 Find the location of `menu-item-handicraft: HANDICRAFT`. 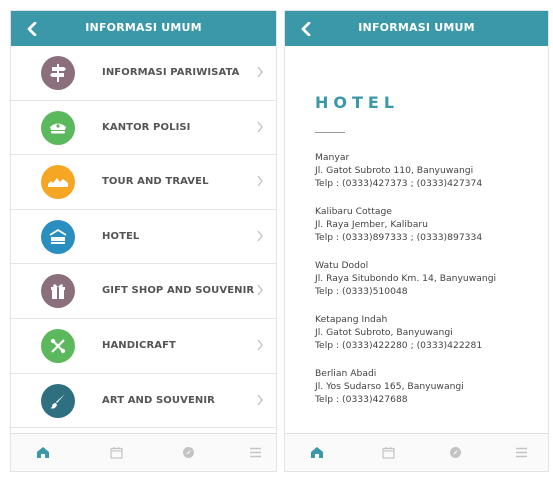

menu-item-handicraft: HANDICRAFT is located at coordinates (143, 346).